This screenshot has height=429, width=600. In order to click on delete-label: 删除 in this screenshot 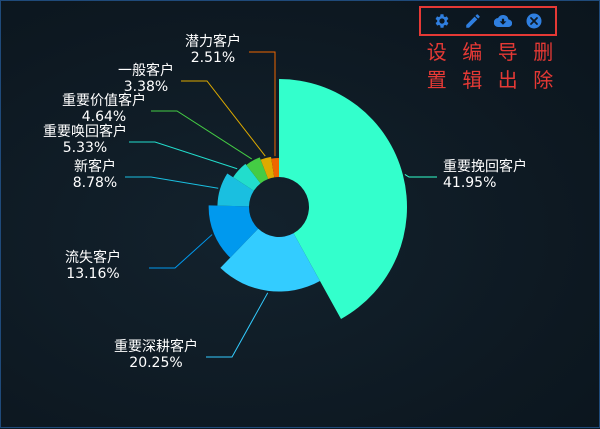, I will do `click(543, 66)`.